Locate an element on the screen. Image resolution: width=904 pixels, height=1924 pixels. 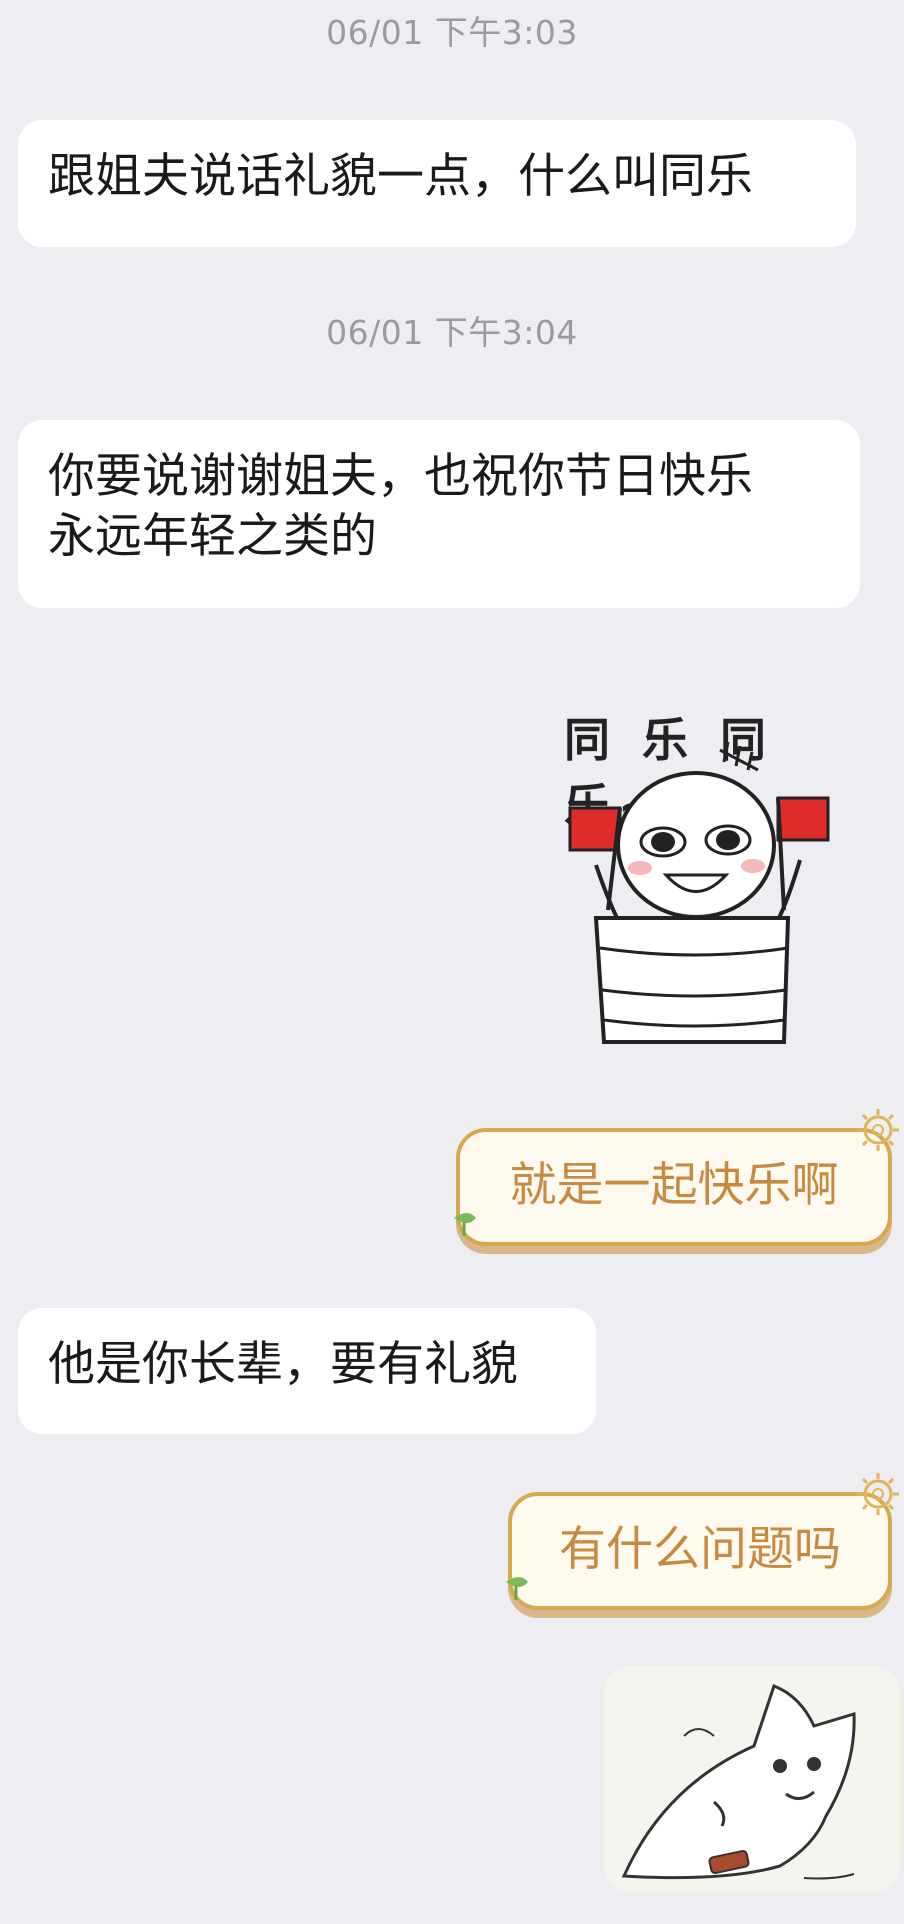
outgoing-message: 有什么问题吗 is located at coordinates (700, 1551).